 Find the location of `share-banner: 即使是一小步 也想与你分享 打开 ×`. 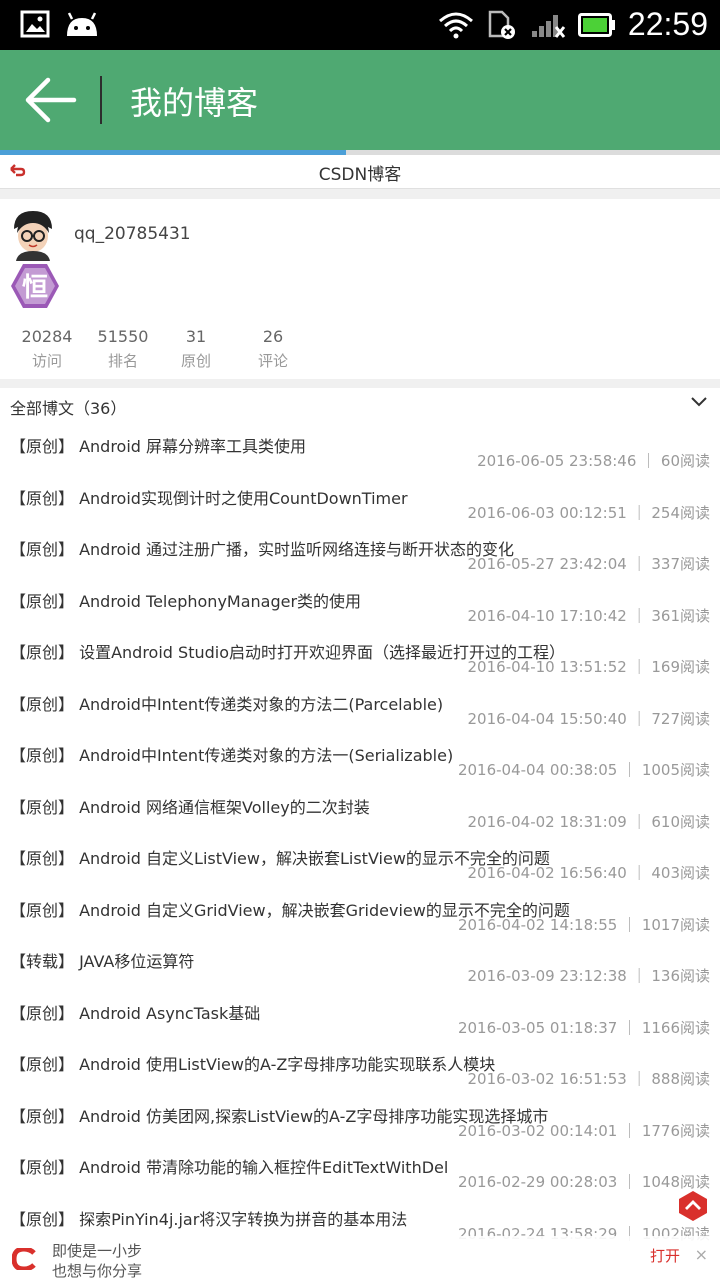

share-banner: 即使是一小步 也想与你分享 打开 × is located at coordinates (360, 1258).